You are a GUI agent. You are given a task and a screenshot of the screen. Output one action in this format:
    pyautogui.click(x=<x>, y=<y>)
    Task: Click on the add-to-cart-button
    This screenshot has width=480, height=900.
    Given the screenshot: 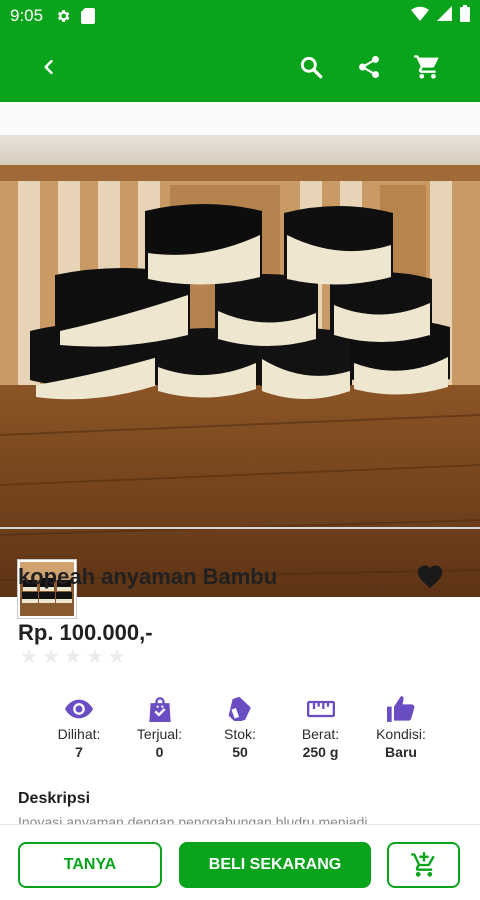 What is the action you would take?
    pyautogui.click(x=423, y=865)
    